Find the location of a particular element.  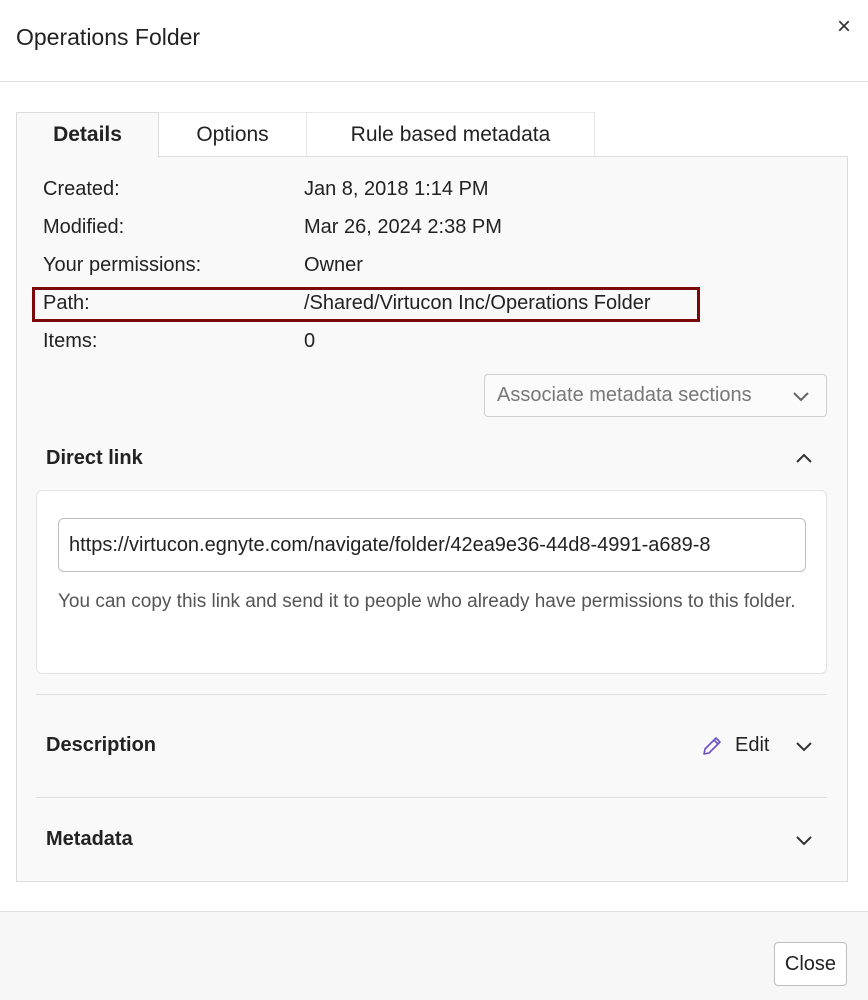

created-label: Created: is located at coordinates (81, 189).